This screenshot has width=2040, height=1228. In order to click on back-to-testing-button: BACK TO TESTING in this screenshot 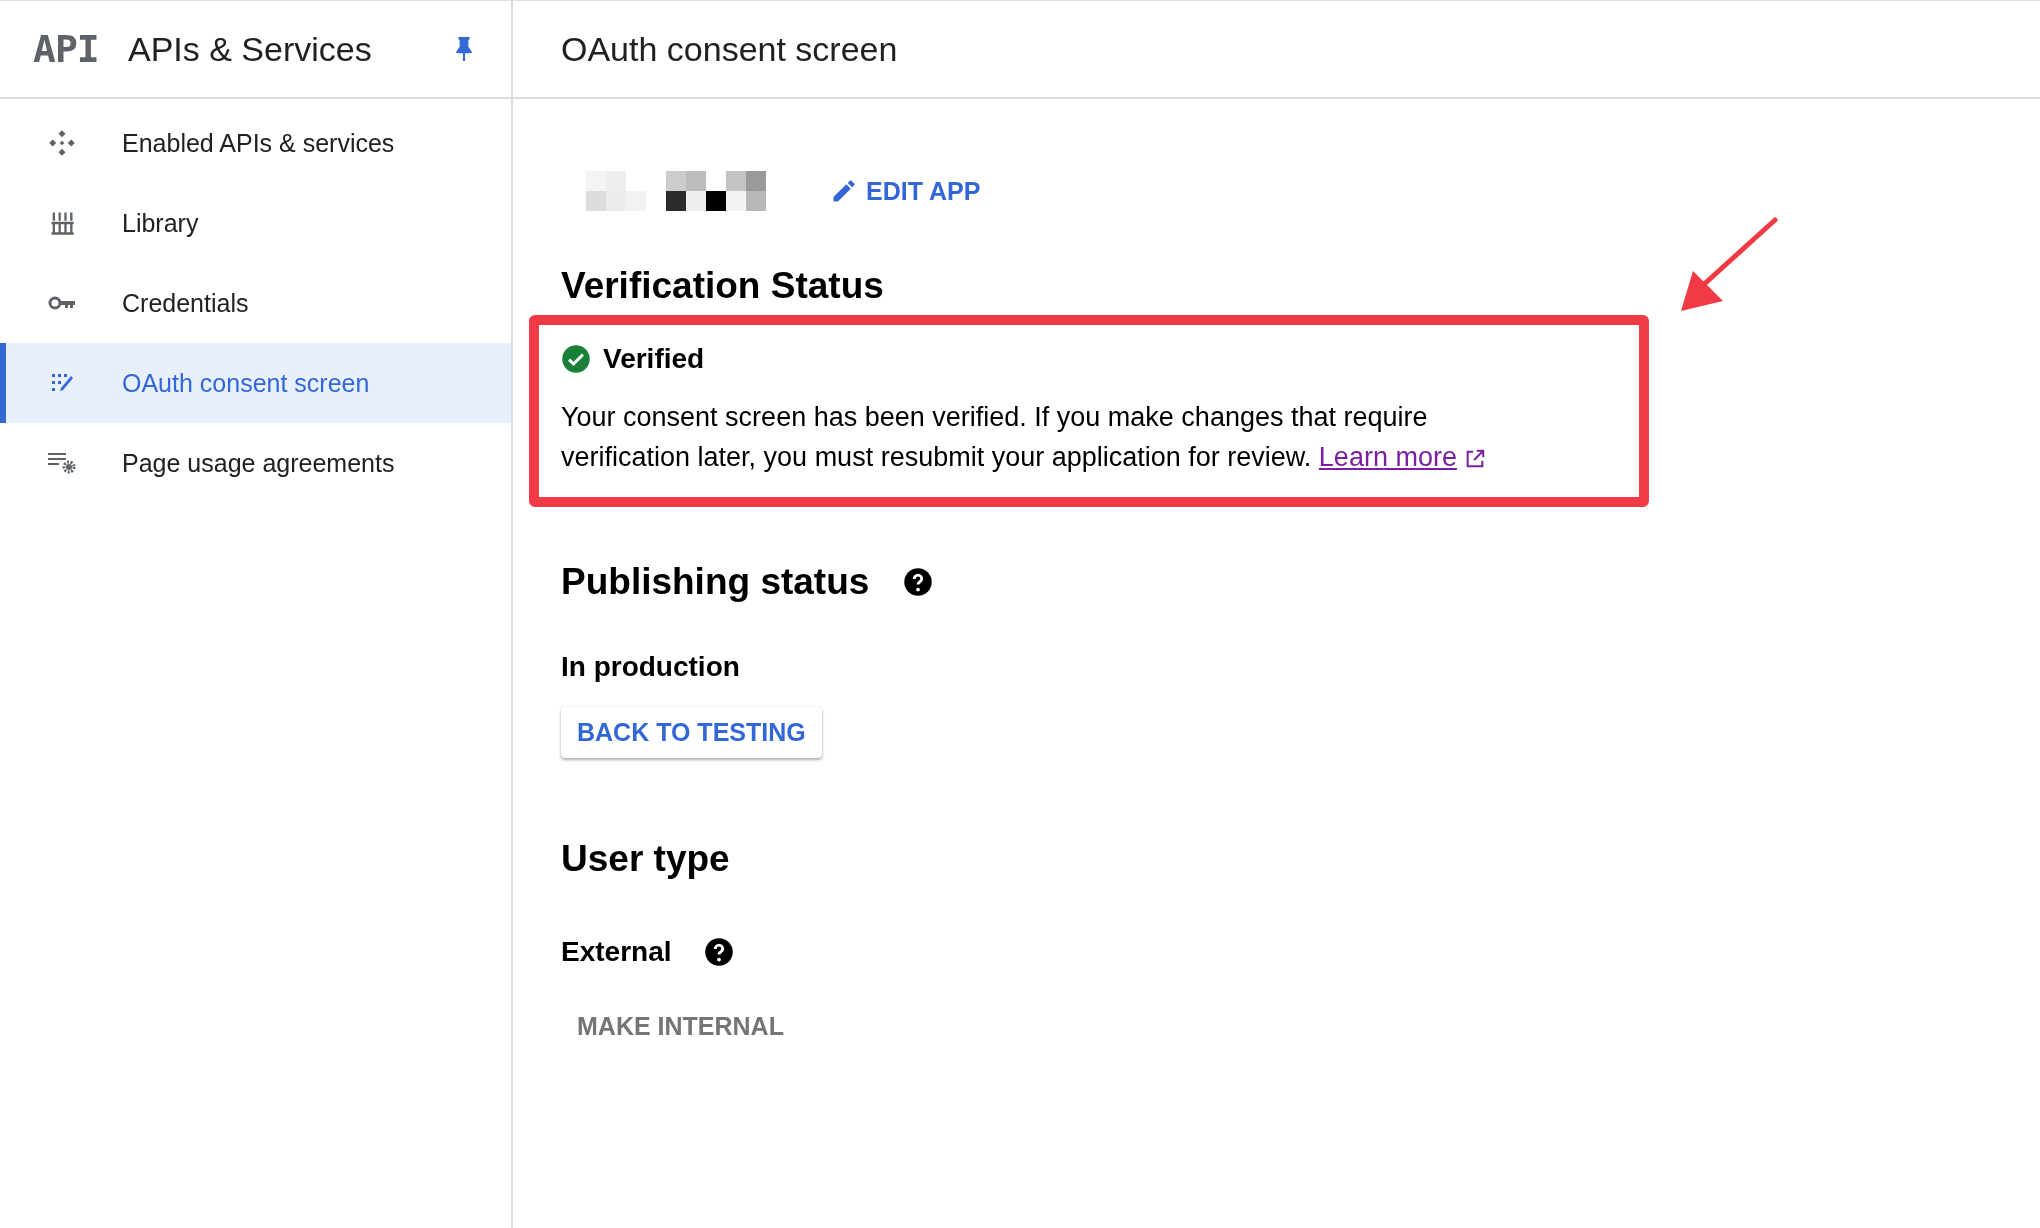, I will do `click(691, 732)`.